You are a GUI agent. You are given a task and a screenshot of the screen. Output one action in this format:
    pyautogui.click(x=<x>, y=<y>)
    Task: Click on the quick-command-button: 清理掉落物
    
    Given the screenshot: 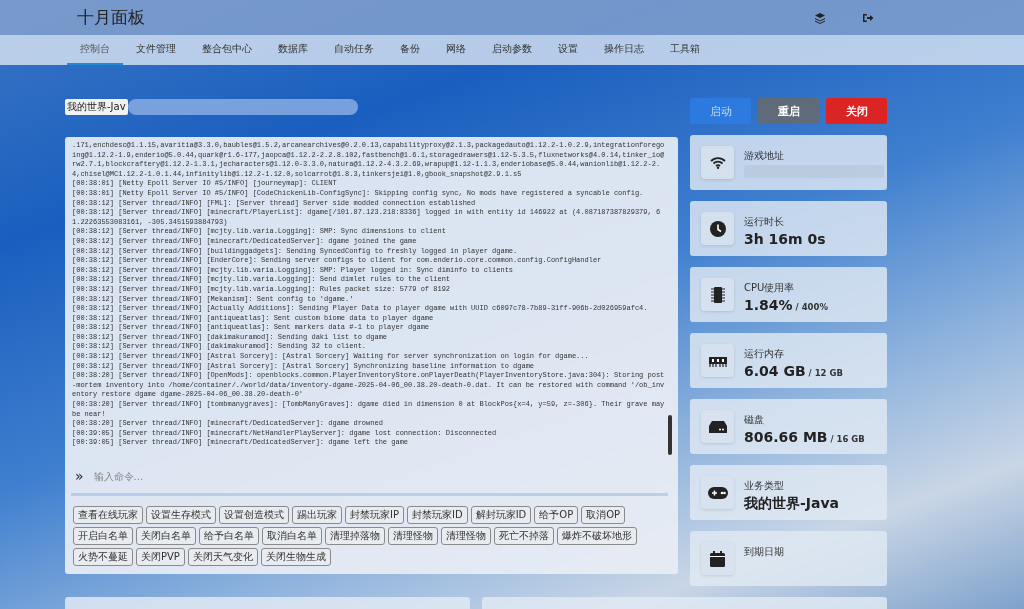 What is the action you would take?
    pyautogui.click(x=355, y=536)
    